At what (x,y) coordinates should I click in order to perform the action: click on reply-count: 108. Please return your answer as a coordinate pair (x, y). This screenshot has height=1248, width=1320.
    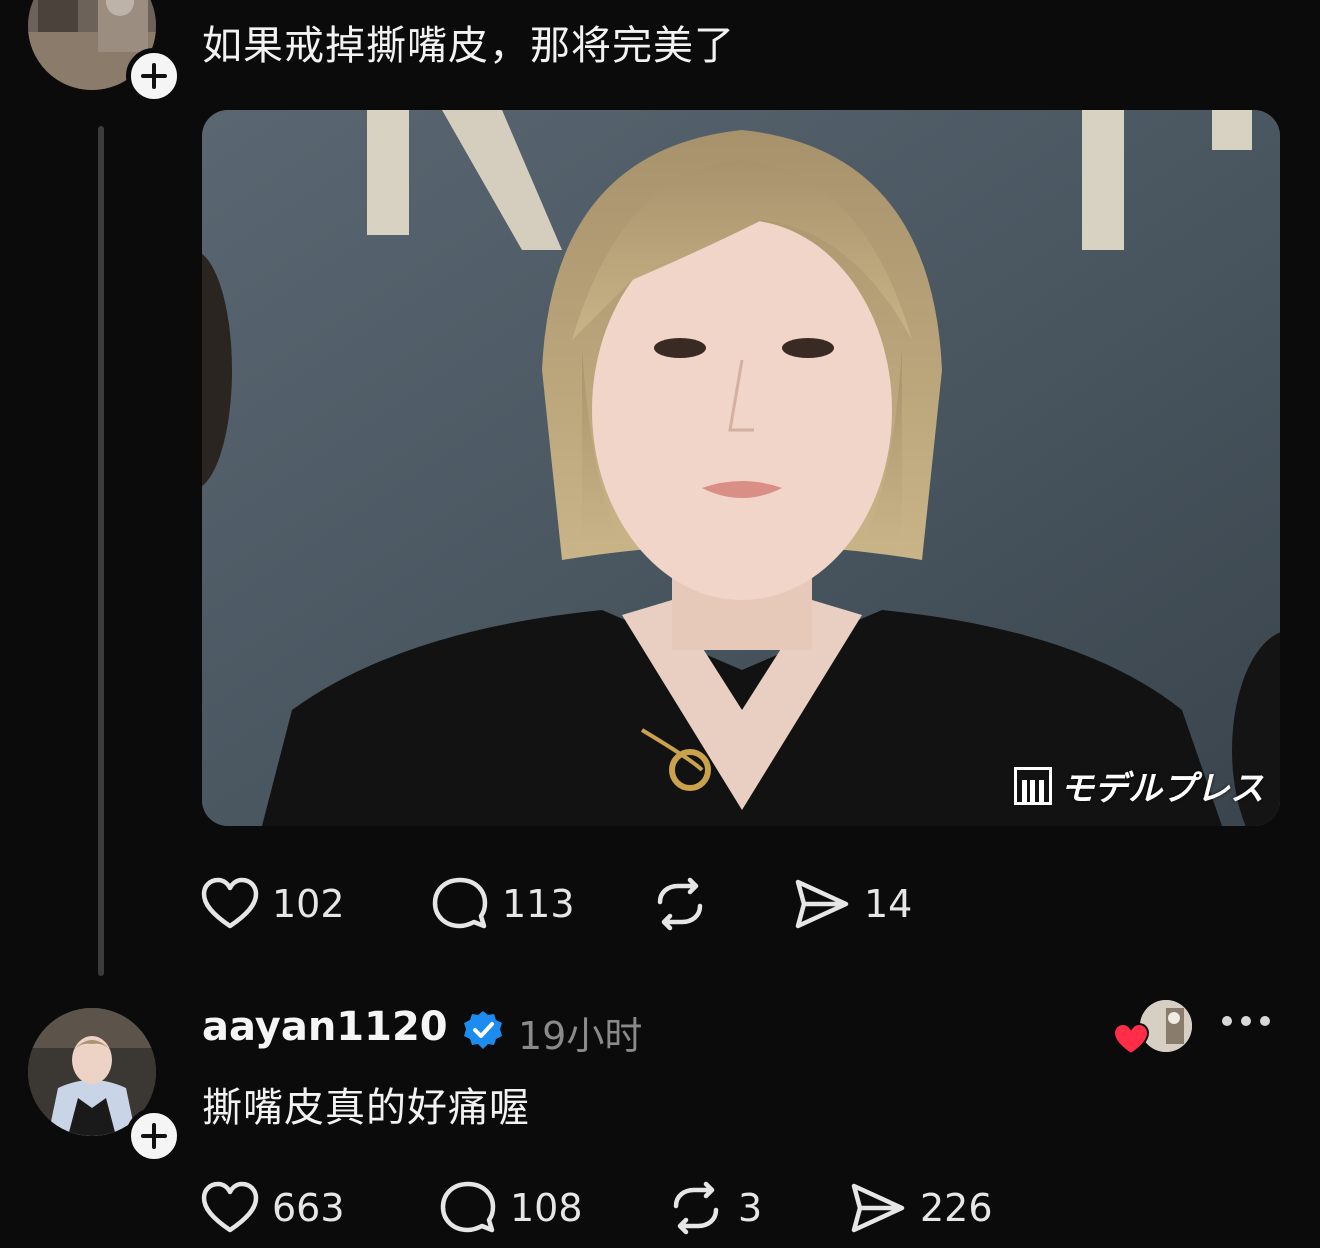
    Looking at the image, I should click on (546, 1208).